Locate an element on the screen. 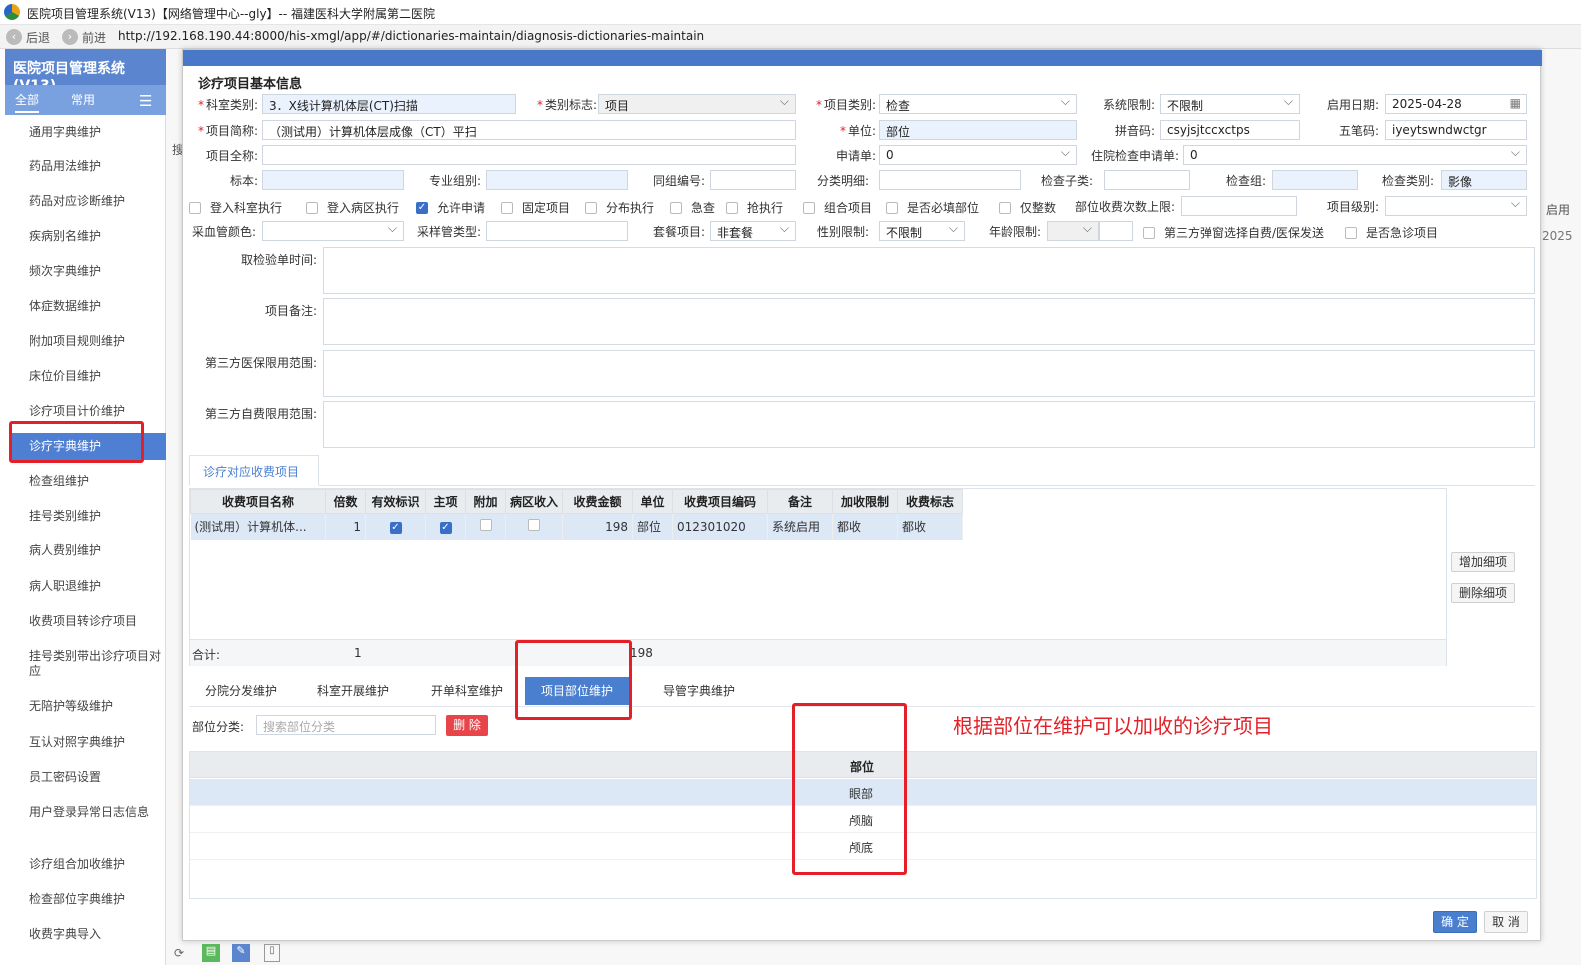 The image size is (1581, 965). sub-tab: 开单科室维护 is located at coordinates (467, 691).